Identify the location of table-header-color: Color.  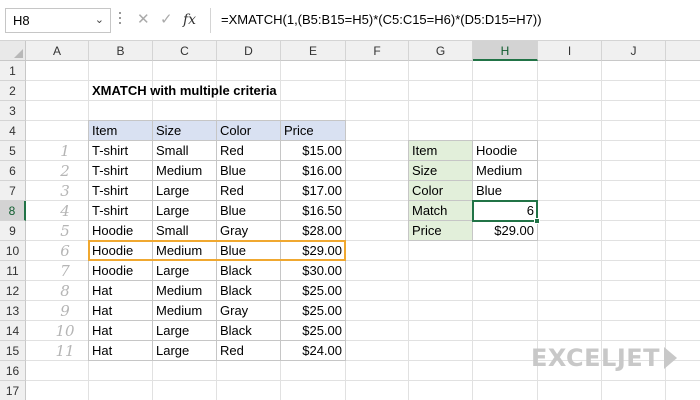
(249, 130).